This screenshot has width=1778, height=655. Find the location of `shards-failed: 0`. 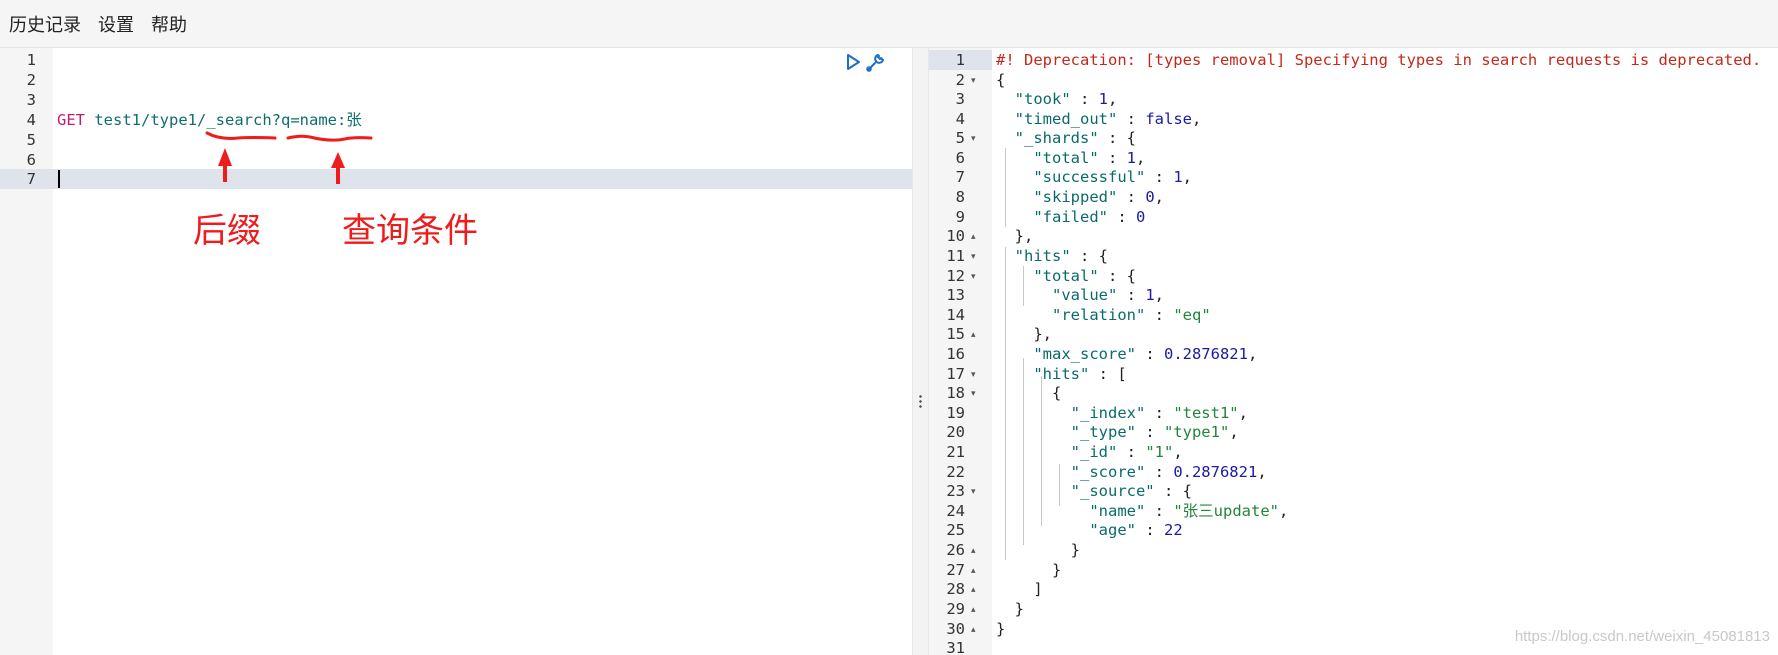

shards-failed: 0 is located at coordinates (1140, 217).